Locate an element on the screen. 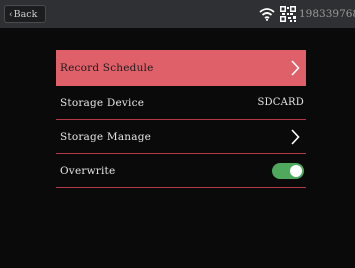 The image size is (355, 268). back-button: ‹Back is located at coordinates (25, 14).